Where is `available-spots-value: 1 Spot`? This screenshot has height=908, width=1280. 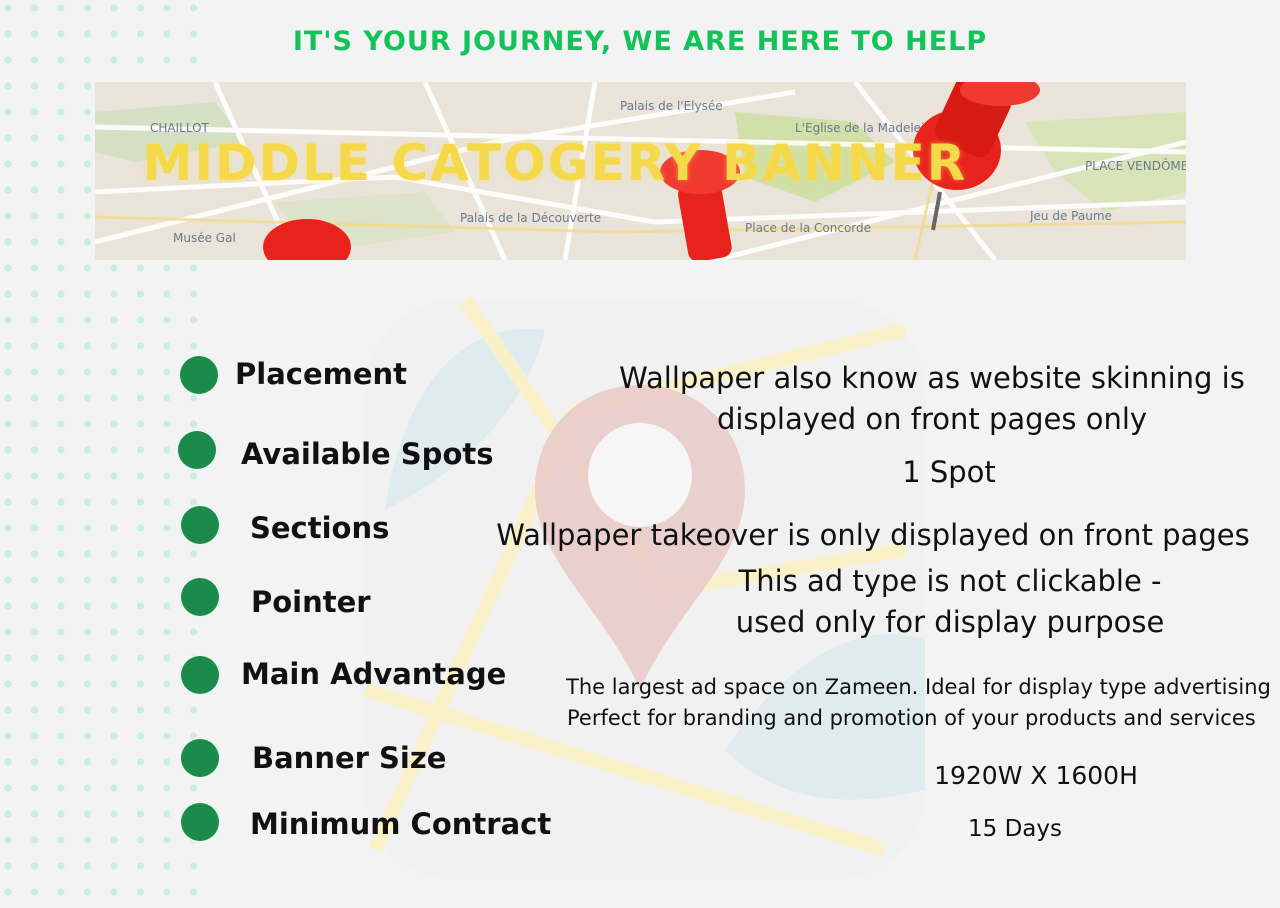 available-spots-value: 1 Spot is located at coordinates (949, 472).